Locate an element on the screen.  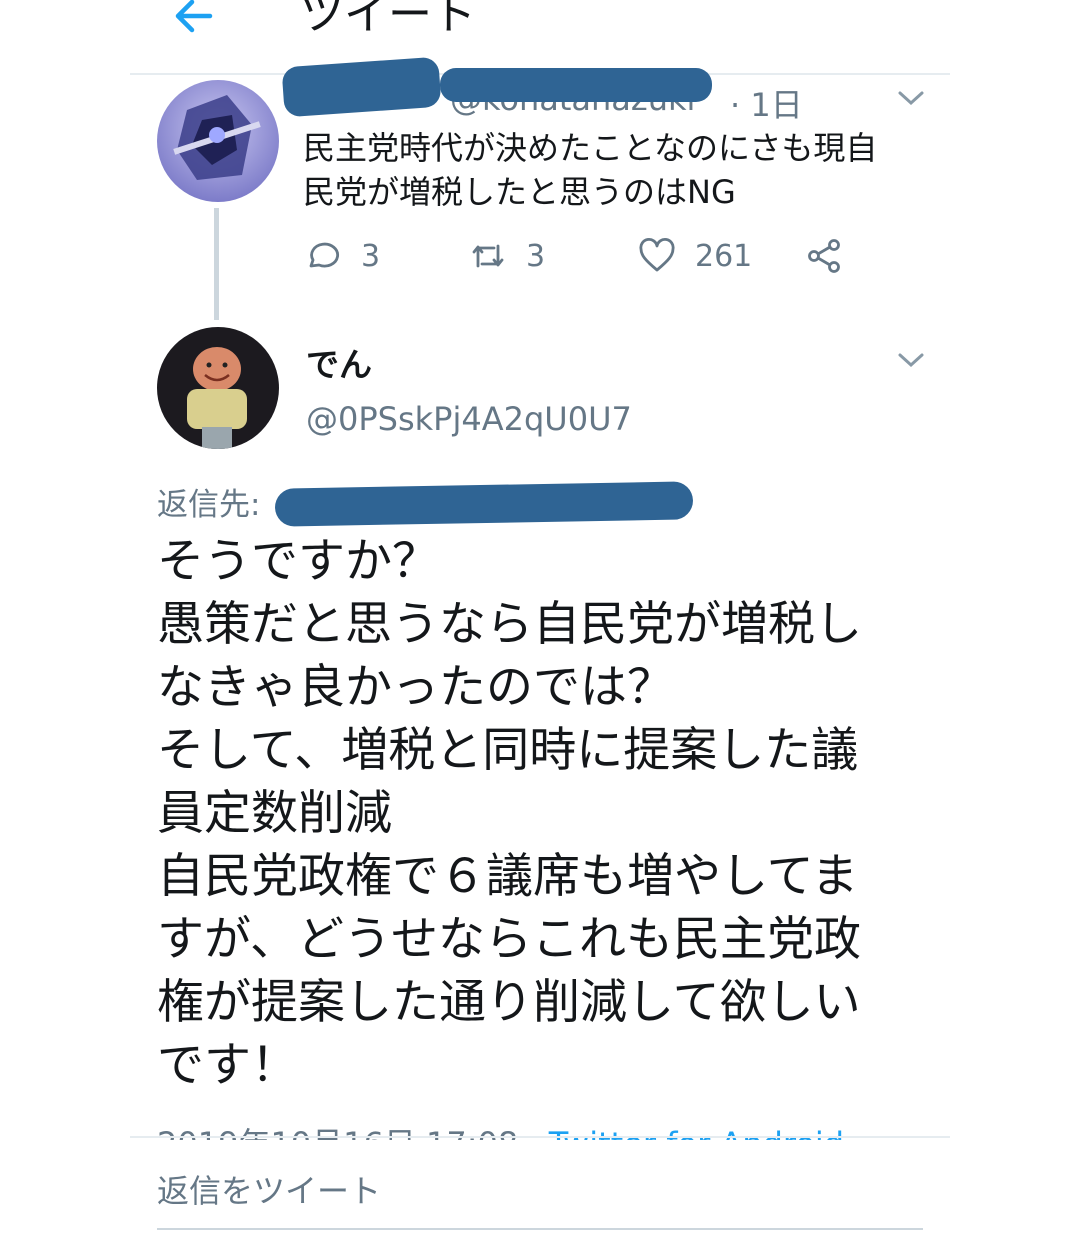
share-button is located at coordinates (825, 256).